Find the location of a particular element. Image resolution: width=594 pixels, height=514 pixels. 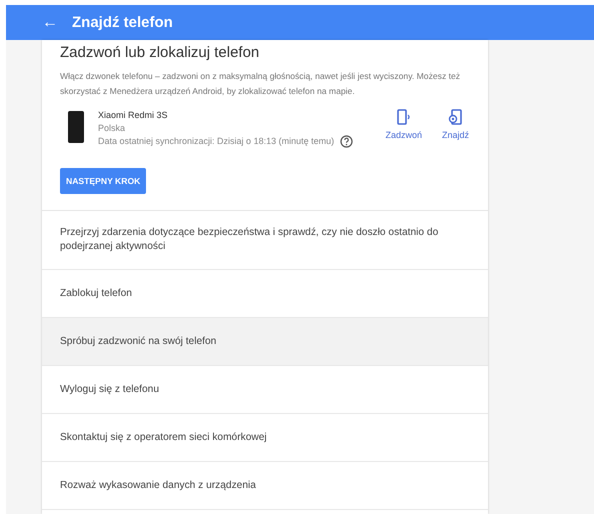

sync-text: Data ostatniej synchronizacji: Dzisiaj o 18:13 (minutę temu) is located at coordinates (216, 141).